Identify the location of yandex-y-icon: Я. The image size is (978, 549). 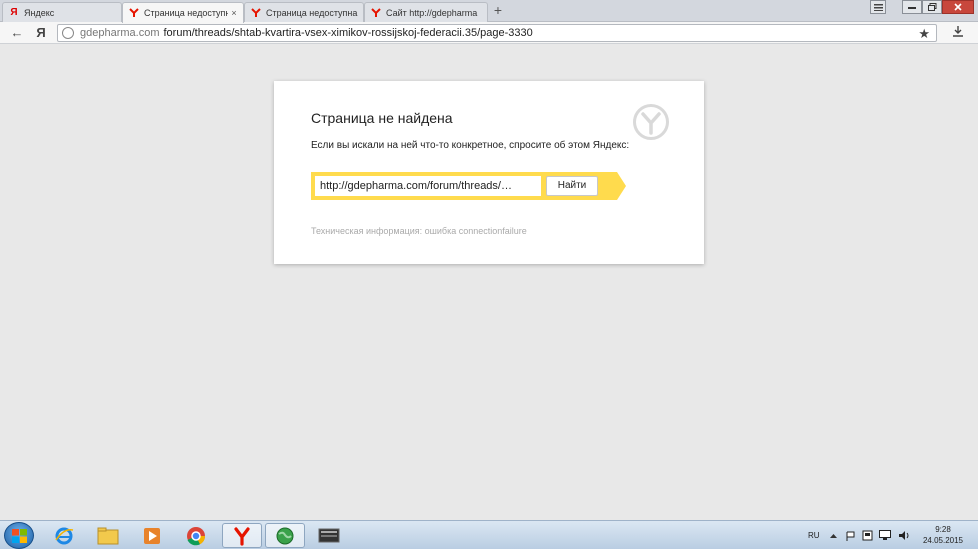
(14, 12).